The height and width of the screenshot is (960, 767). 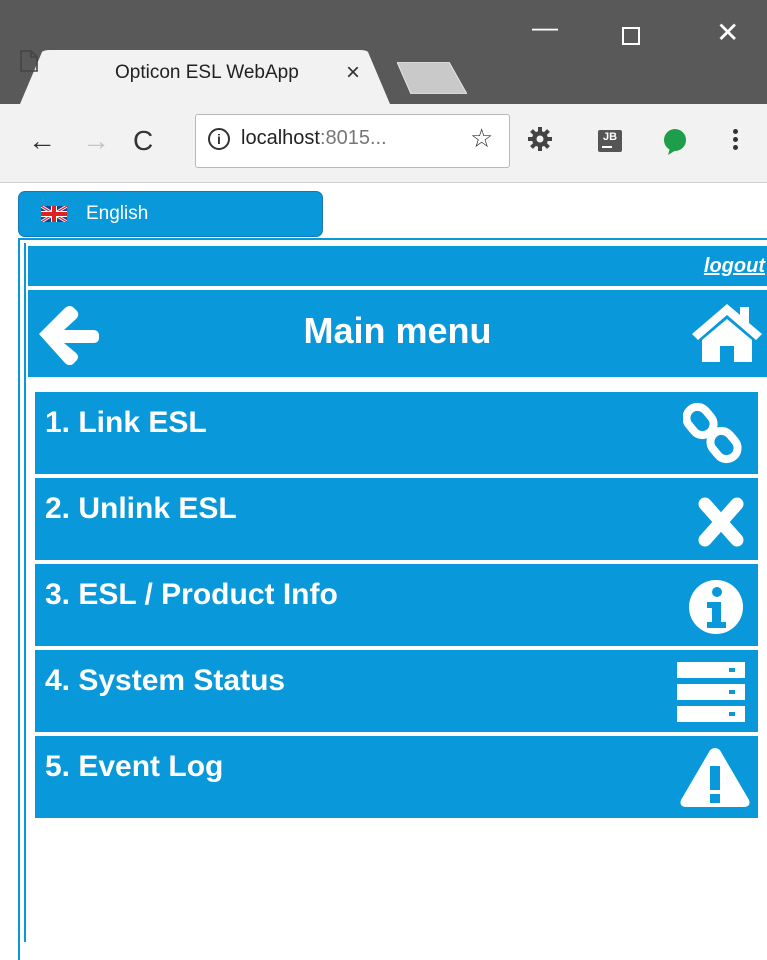 What do you see at coordinates (432, 78) in the screenshot?
I see `new-tab-button` at bounding box center [432, 78].